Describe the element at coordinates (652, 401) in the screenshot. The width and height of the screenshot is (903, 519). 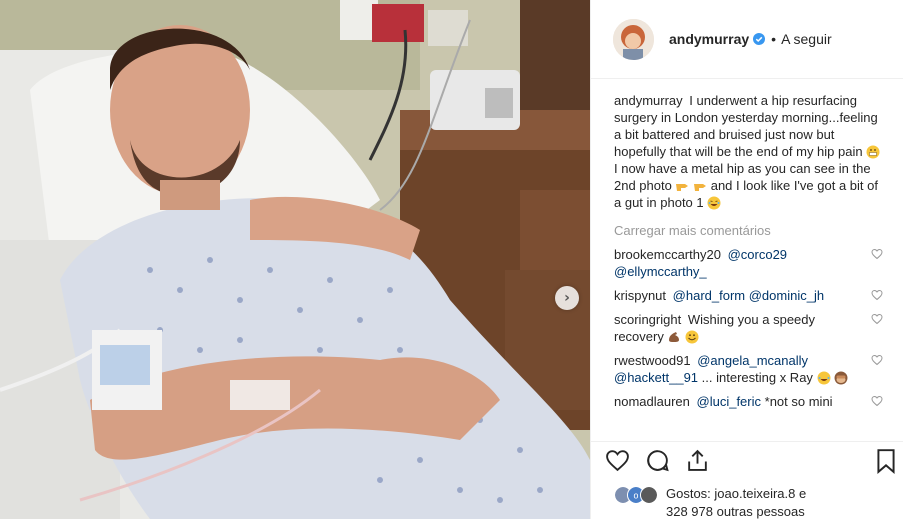
I see `comment-username: nomadlauren` at that location.